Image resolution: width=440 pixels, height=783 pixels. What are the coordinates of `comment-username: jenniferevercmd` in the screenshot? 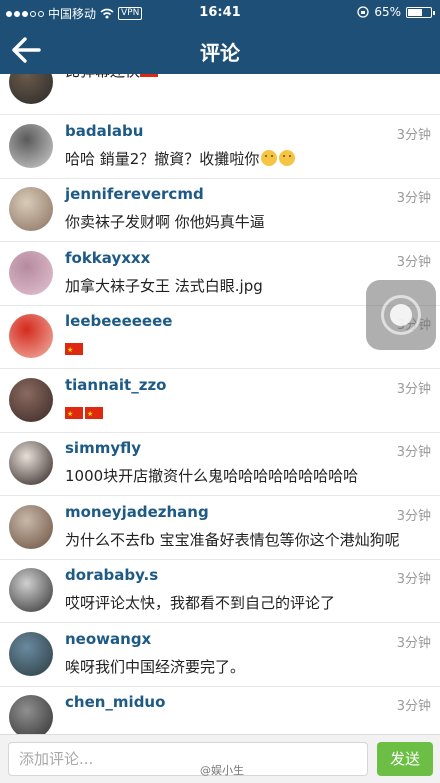 It's located at (134, 194).